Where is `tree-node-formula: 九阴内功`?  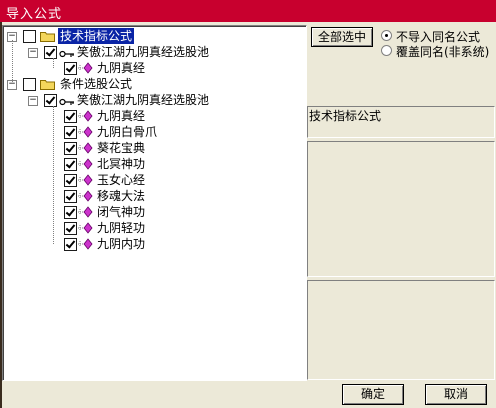
tree-node-formula: 九阴内功 is located at coordinates (153, 244).